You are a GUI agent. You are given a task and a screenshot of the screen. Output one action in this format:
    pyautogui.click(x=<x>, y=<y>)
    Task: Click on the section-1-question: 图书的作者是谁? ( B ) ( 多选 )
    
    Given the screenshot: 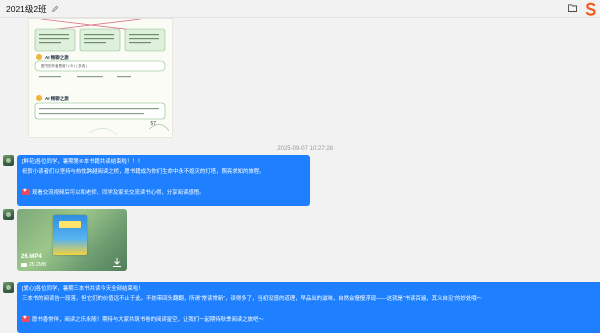 What is the action you would take?
    pyautogui.click(x=64, y=66)
    